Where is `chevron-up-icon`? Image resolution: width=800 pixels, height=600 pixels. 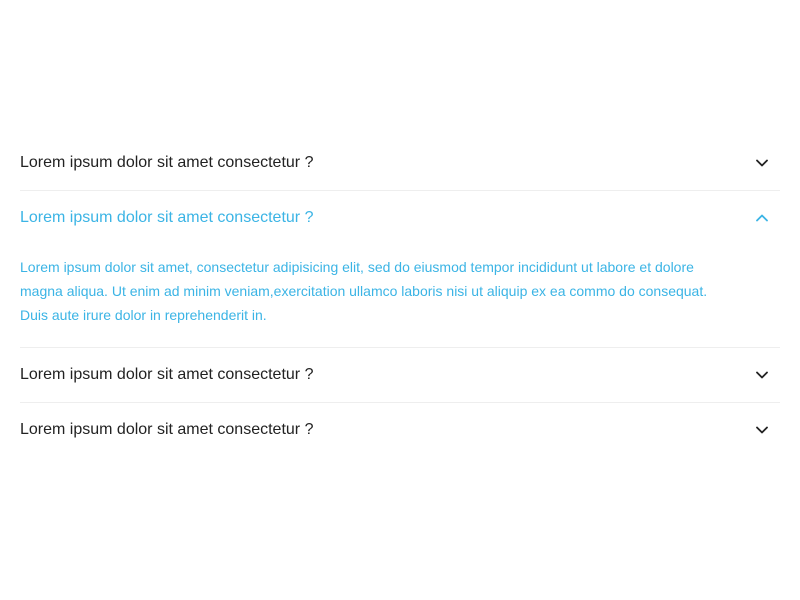
chevron-up-icon is located at coordinates (762, 218).